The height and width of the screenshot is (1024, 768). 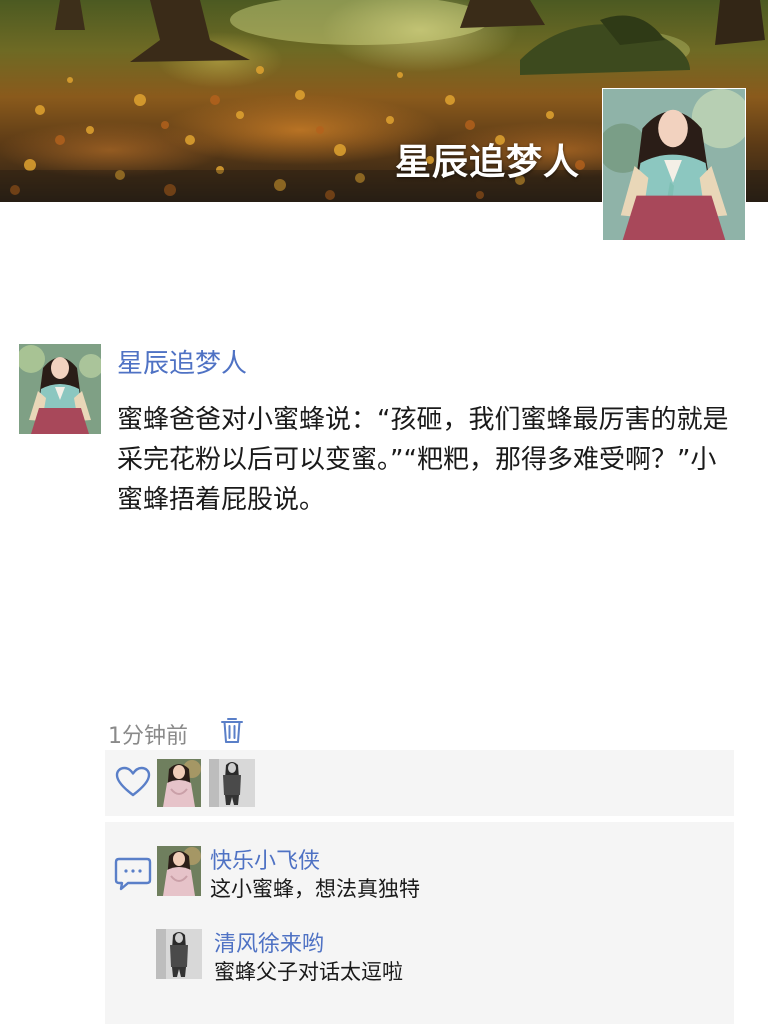 I want to click on trash-icon, so click(x=232, y=730).